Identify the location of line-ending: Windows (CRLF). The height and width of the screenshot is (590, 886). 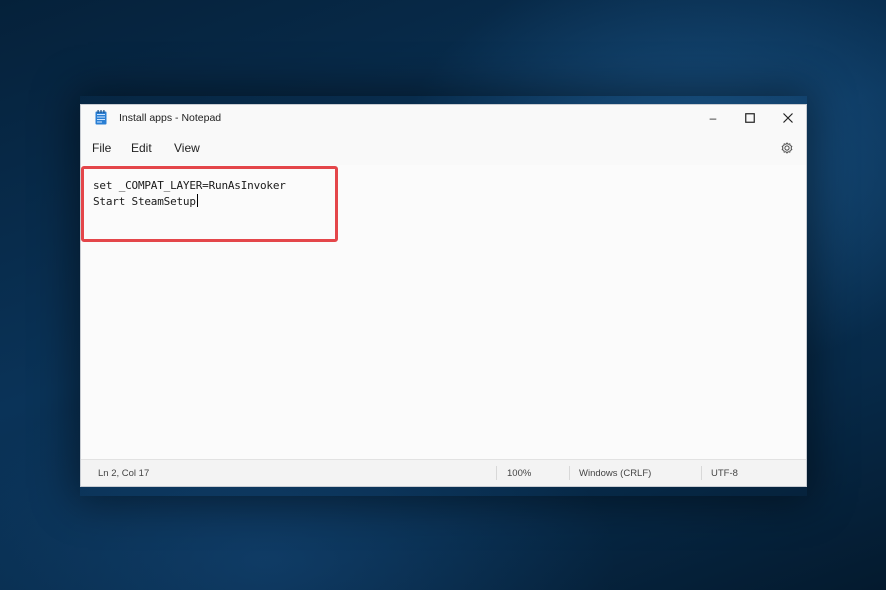
(615, 473).